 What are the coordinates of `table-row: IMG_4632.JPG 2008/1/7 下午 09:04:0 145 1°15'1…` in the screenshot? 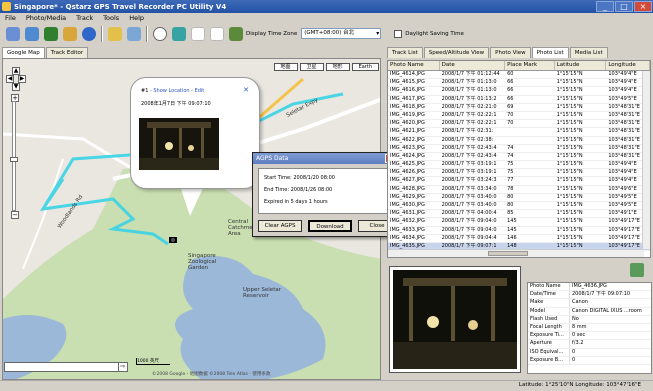 It's located at (519, 222).